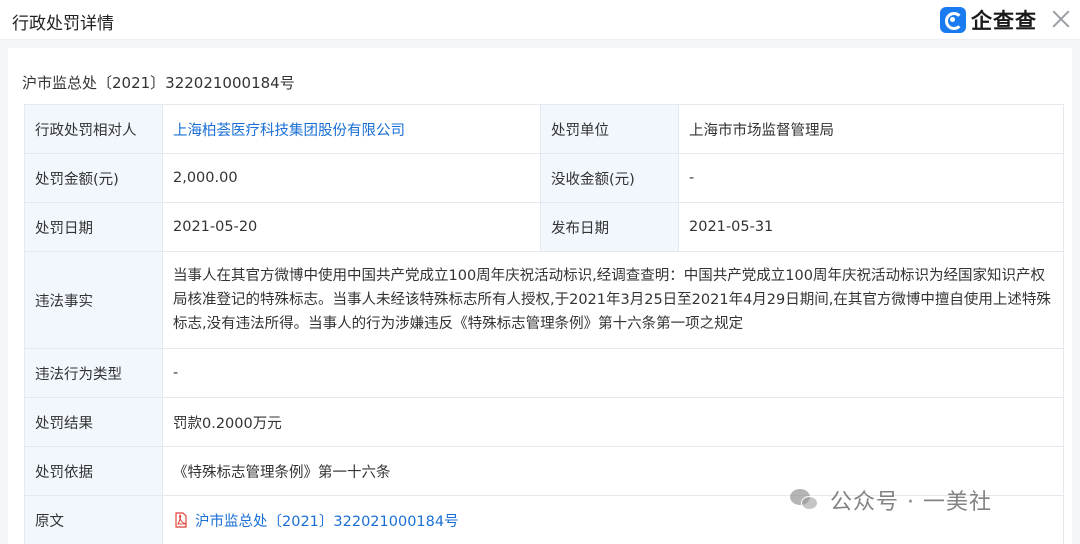 This screenshot has width=1080, height=544. I want to click on top-bar: 行政处罚详情 企查查, so click(540, 20).